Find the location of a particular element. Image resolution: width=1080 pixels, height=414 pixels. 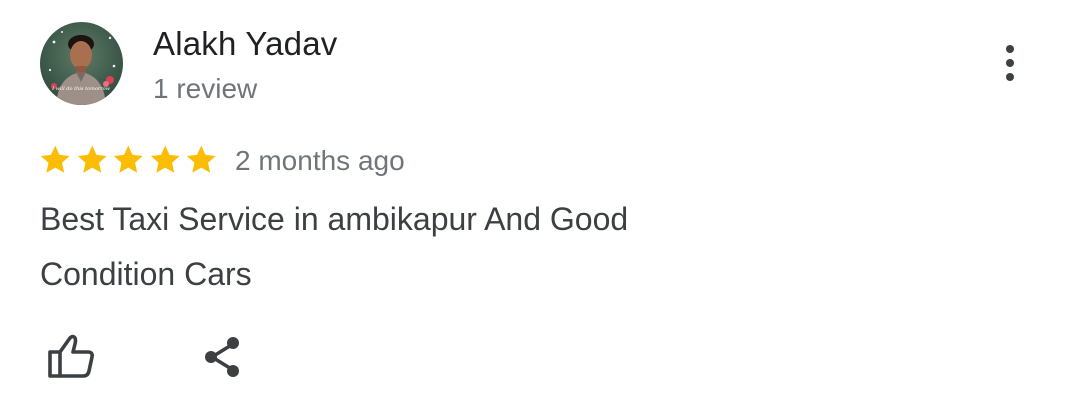

avatar: I will do this tomorrow is located at coordinates (81, 63).